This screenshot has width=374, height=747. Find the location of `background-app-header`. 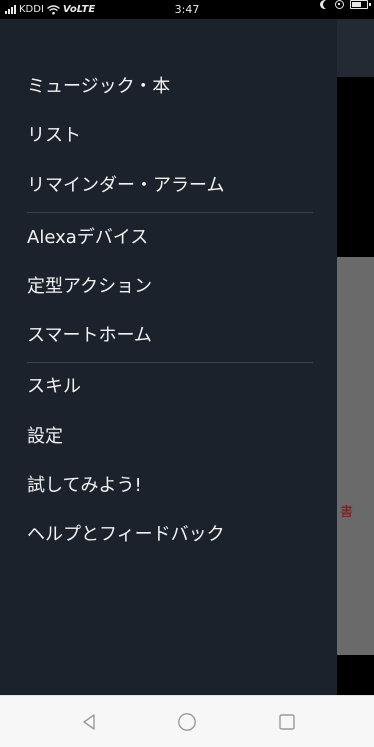

background-app-header is located at coordinates (355, 48).